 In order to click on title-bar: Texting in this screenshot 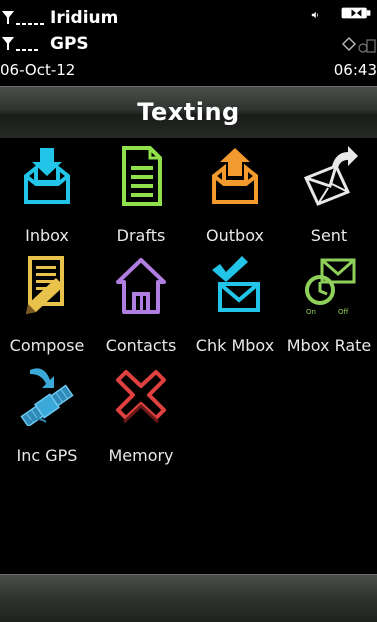, I will do `click(188, 112)`.